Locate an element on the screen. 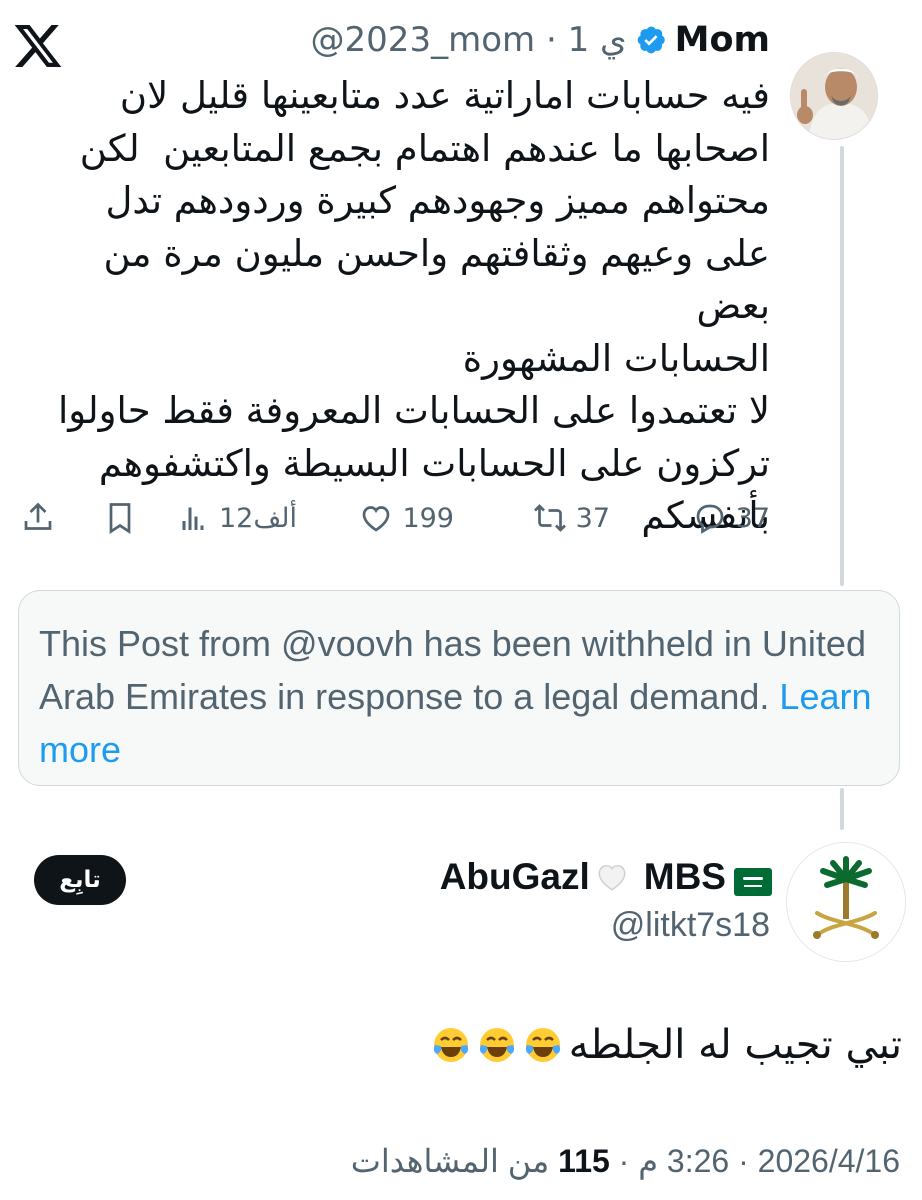 Image resolution: width=922 pixels, height=1200 pixels. share-button is located at coordinates (38, 518).